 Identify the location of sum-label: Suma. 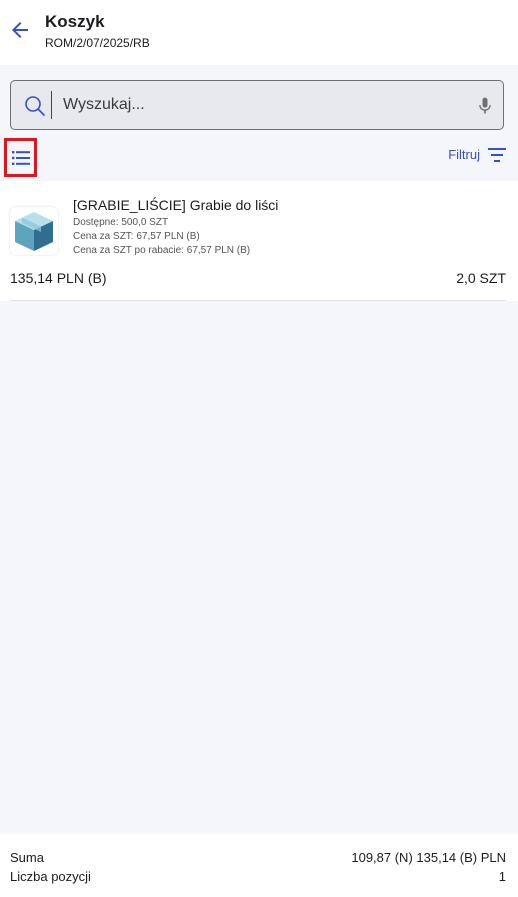
(27, 857).